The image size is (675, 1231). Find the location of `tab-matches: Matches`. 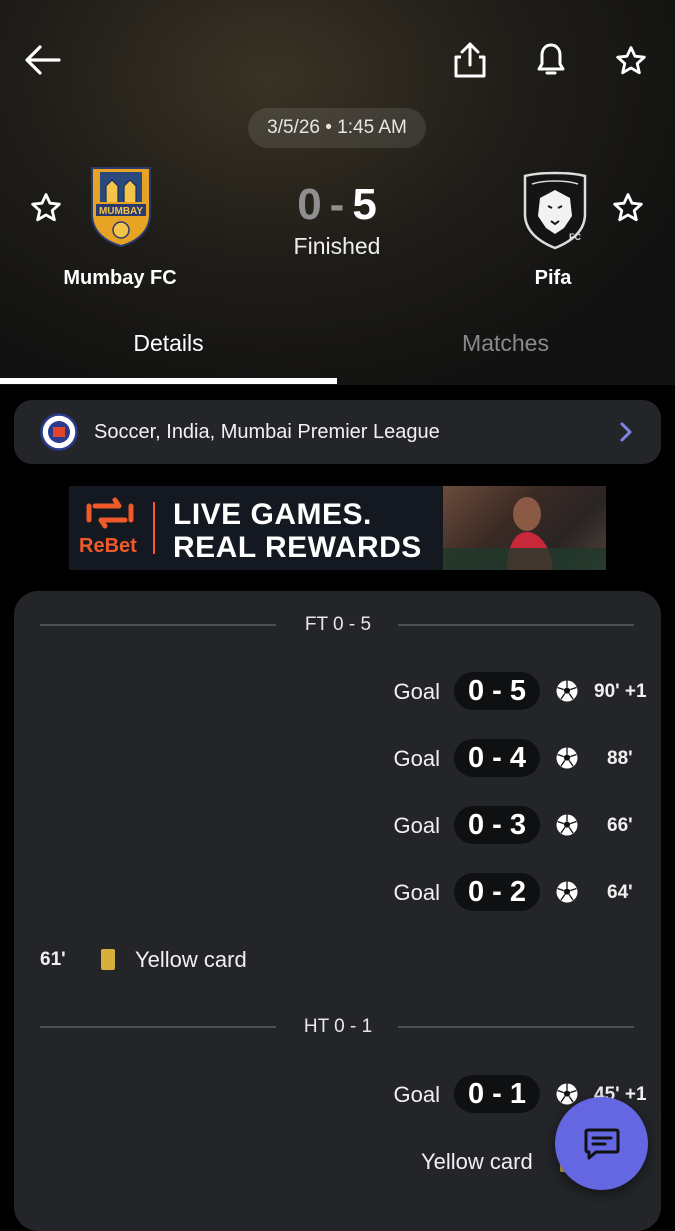

tab-matches: Matches is located at coordinates (505, 343).